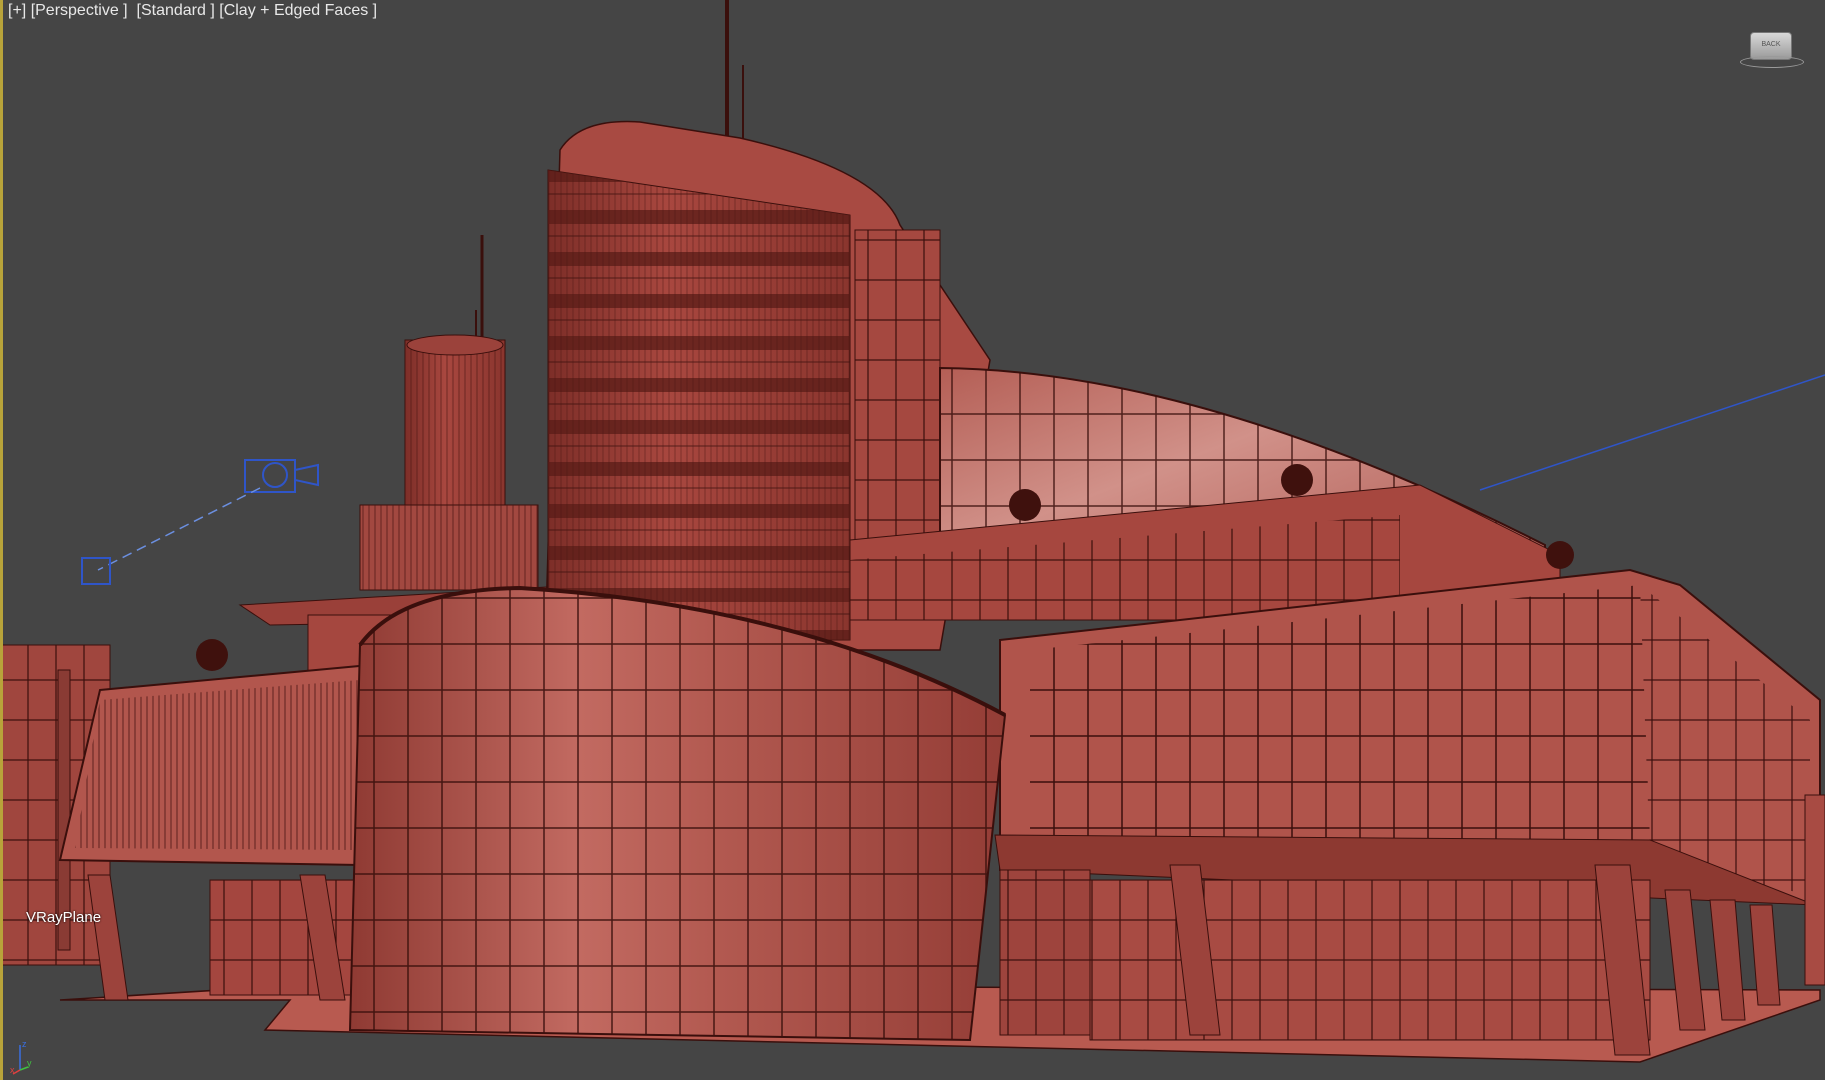  What do you see at coordinates (17, 10) in the screenshot?
I see `viewport-plus-menu: [+]` at bounding box center [17, 10].